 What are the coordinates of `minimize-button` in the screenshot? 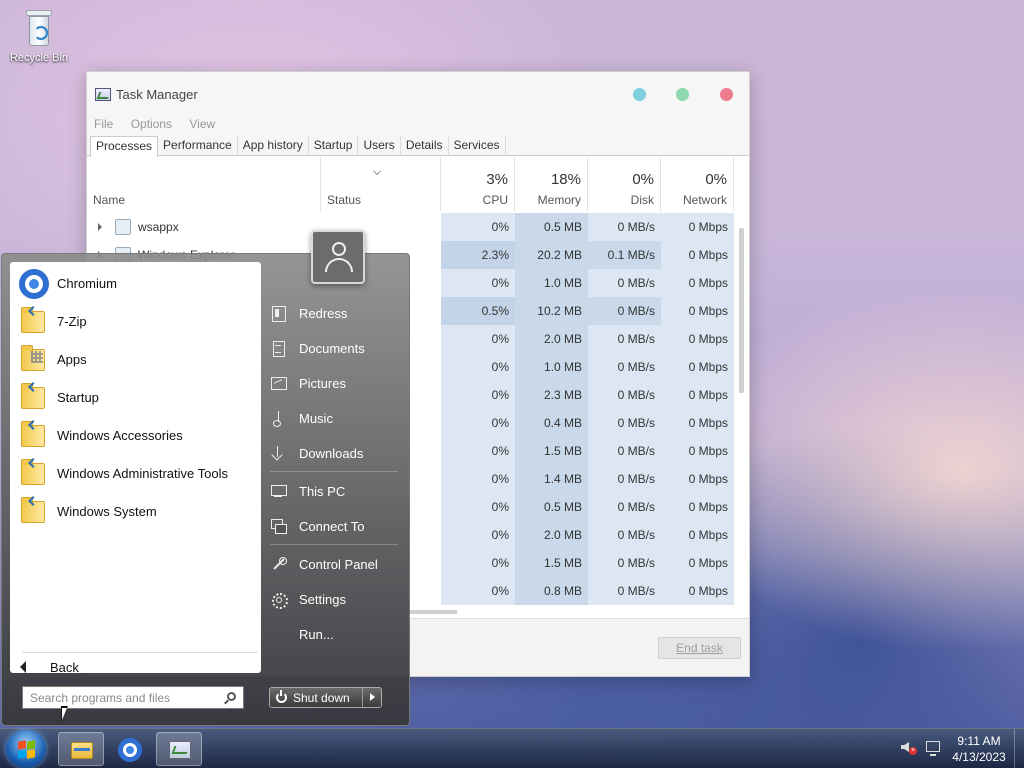 It's located at (639, 94).